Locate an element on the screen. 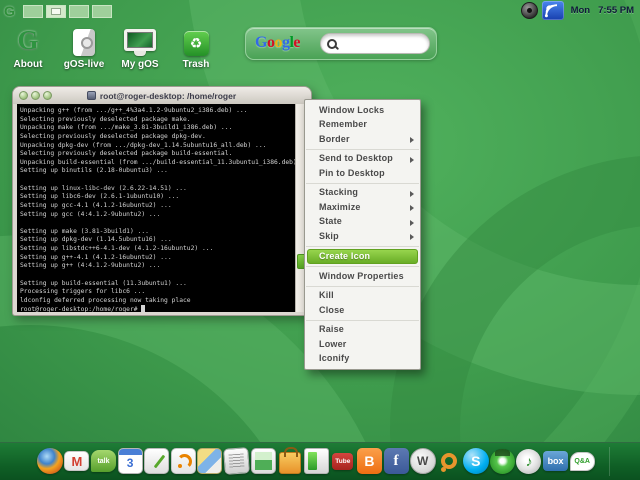 Image resolution: width=640 pixels, height=480 pixels. dock-icon-google-talk: talk is located at coordinates (103, 461).